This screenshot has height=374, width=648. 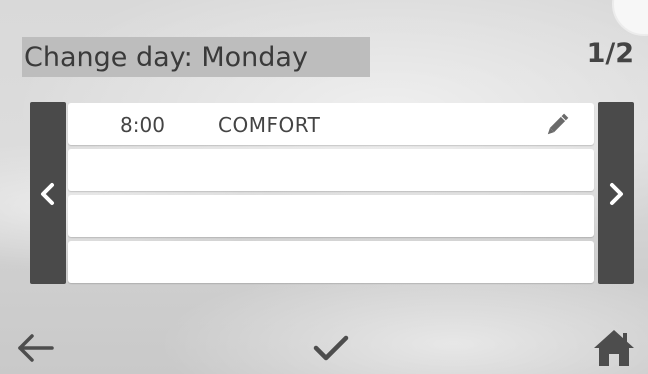 I want to click on slot-time: 8:00, so click(x=142, y=125).